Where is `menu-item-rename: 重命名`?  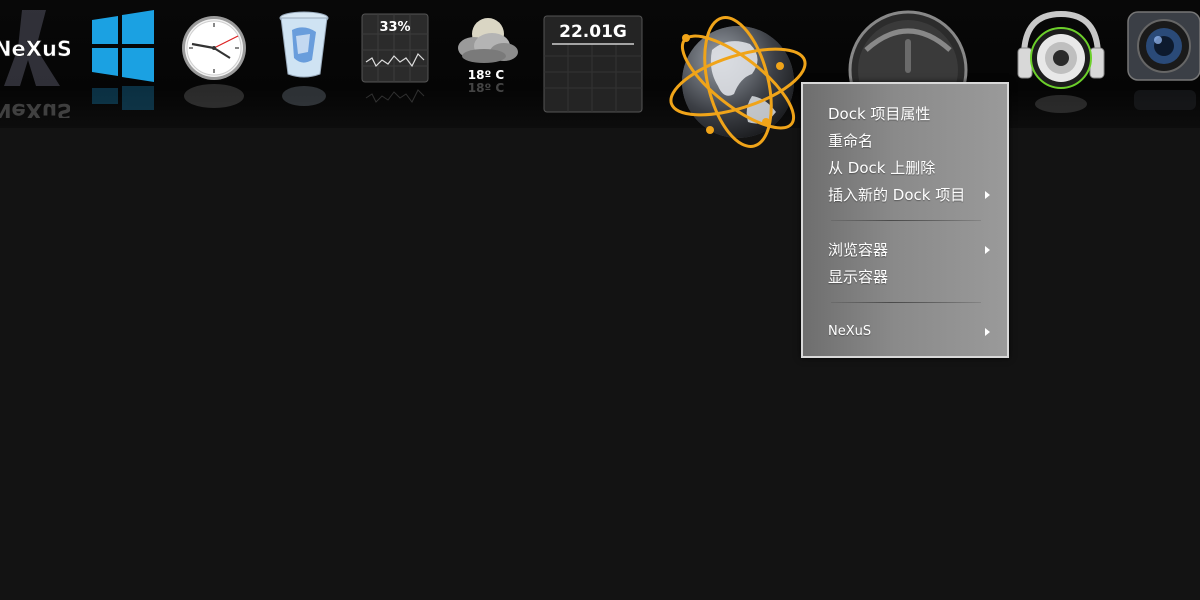 menu-item-rename: 重命名 is located at coordinates (910, 141).